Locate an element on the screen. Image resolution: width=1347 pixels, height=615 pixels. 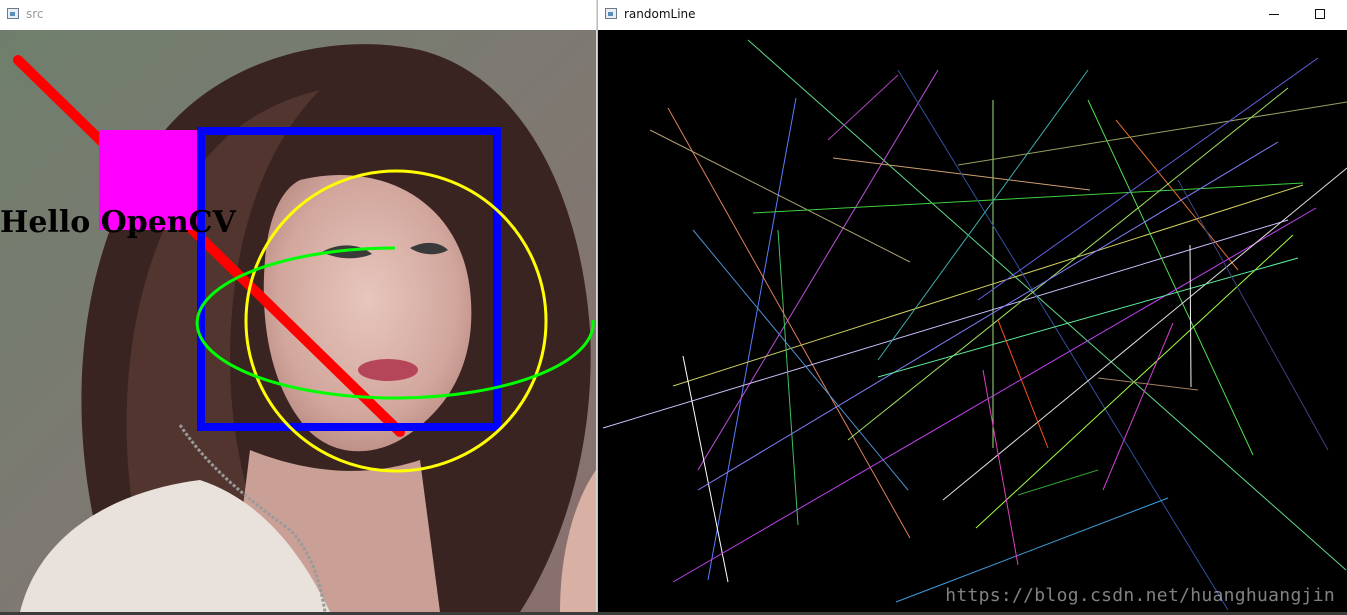
randomline-window-title: randomLine is located at coordinates (660, 14).